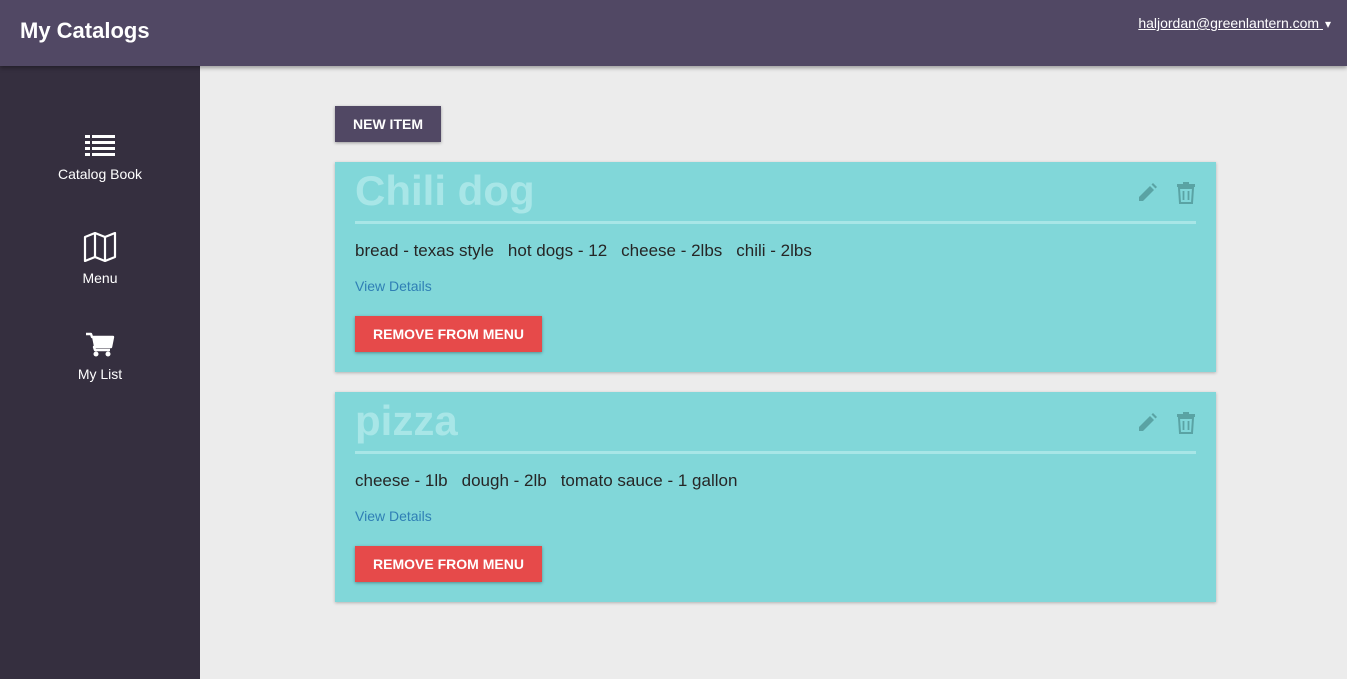 Image resolution: width=1347 pixels, height=679 pixels. Describe the element at coordinates (100, 145) in the screenshot. I see `list-icon` at that location.